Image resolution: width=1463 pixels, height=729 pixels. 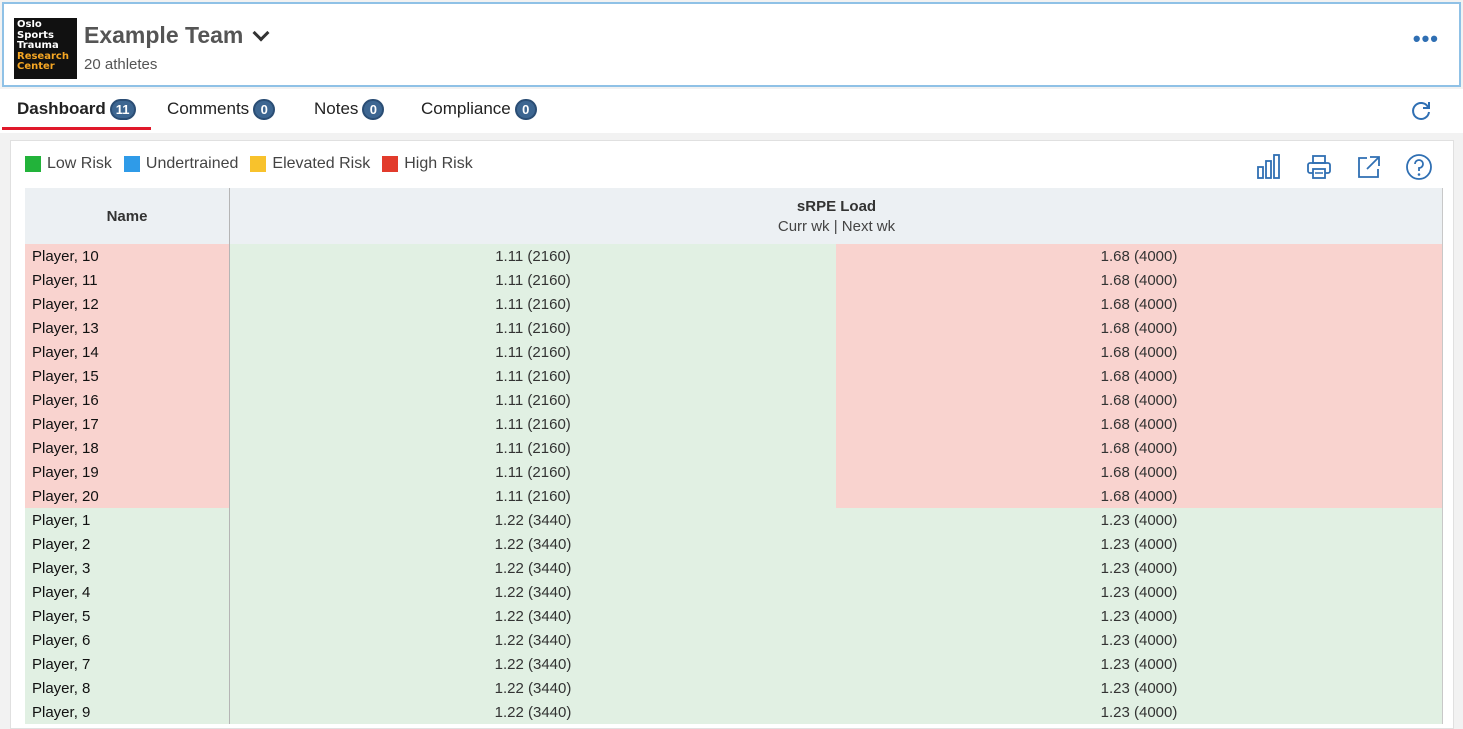 I want to click on player-name-cell: Player, 7, so click(x=127, y=664).